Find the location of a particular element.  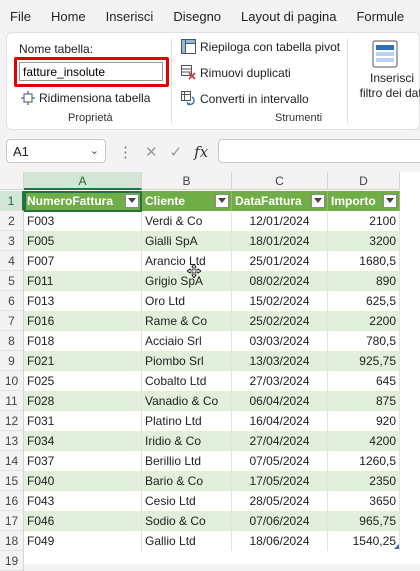

menu-home: Home is located at coordinates (68, 16).